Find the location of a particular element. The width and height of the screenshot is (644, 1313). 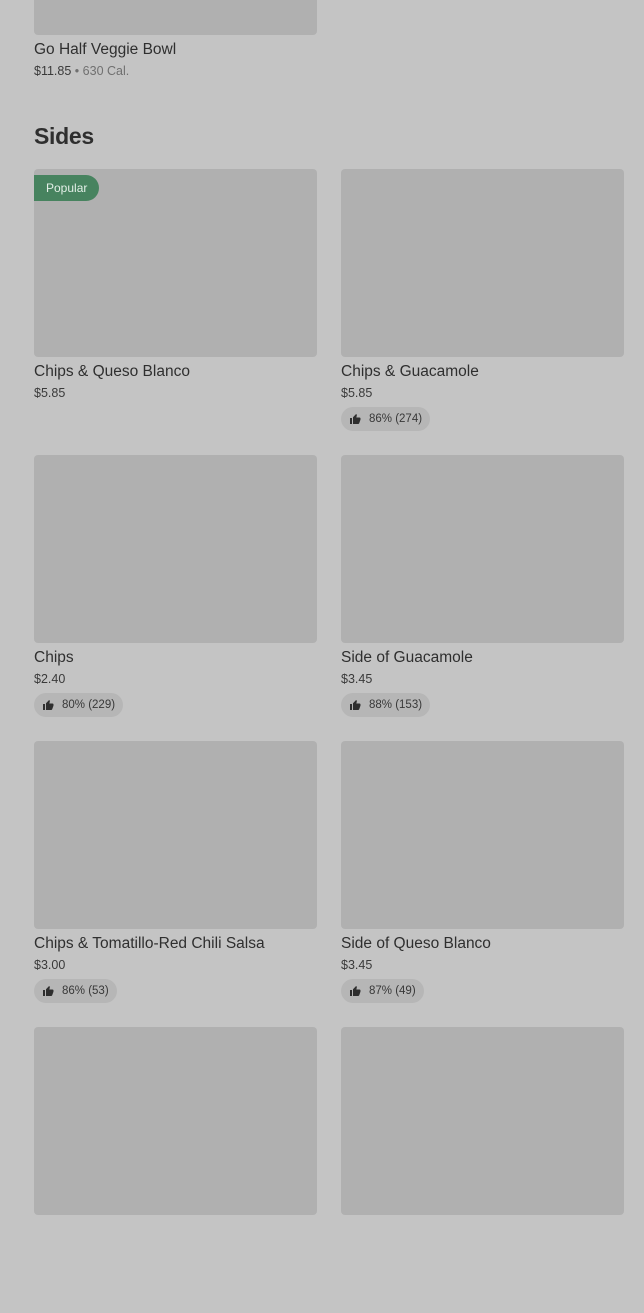

rating-badge: 80% (229) is located at coordinates (79, 705).